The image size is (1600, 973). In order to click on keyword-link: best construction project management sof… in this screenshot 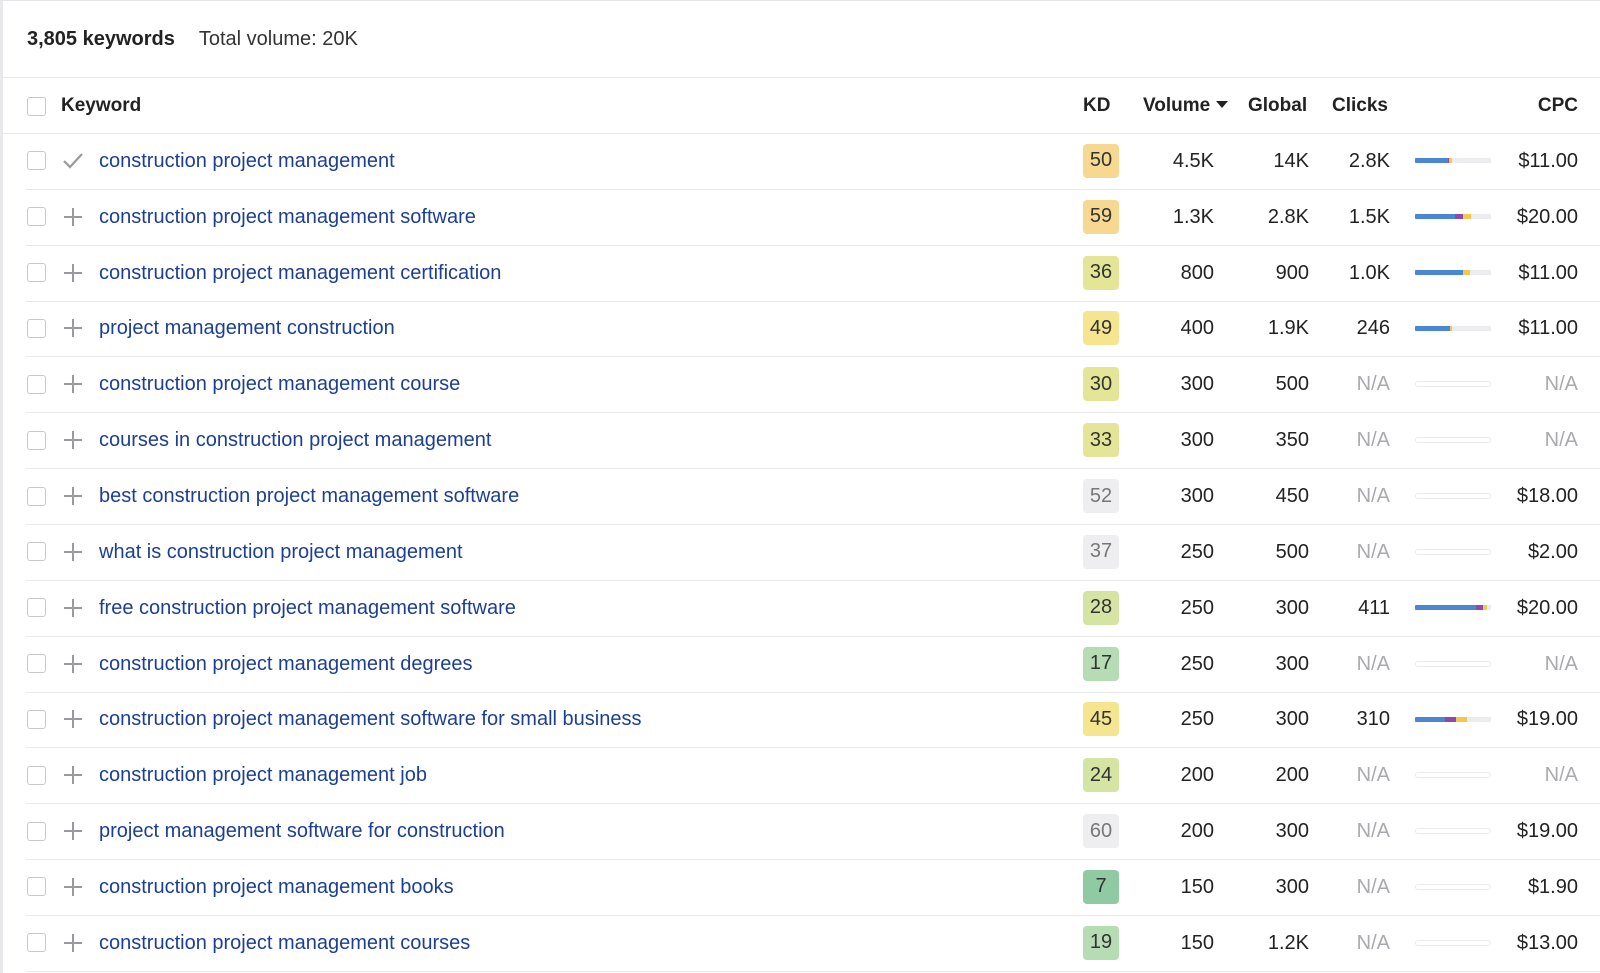, I will do `click(309, 496)`.